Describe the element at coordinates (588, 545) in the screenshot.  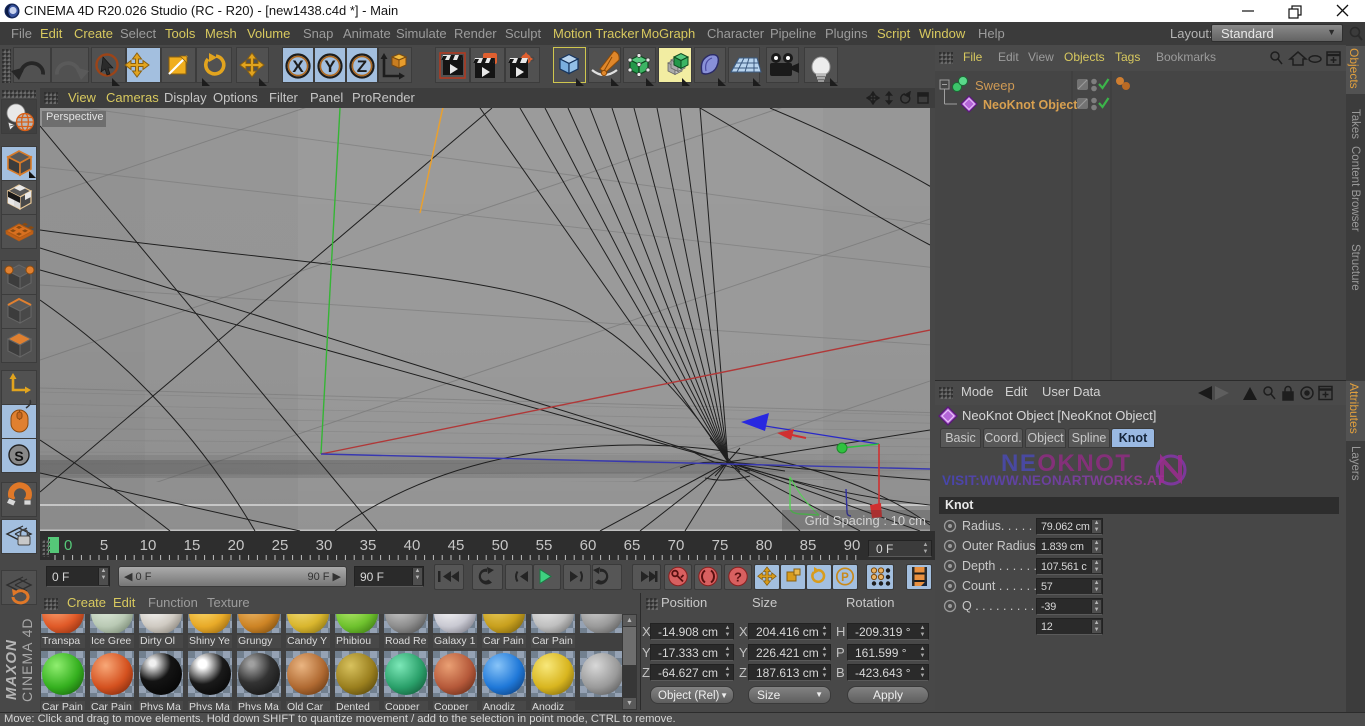
I see `svg-text: 60` at that location.